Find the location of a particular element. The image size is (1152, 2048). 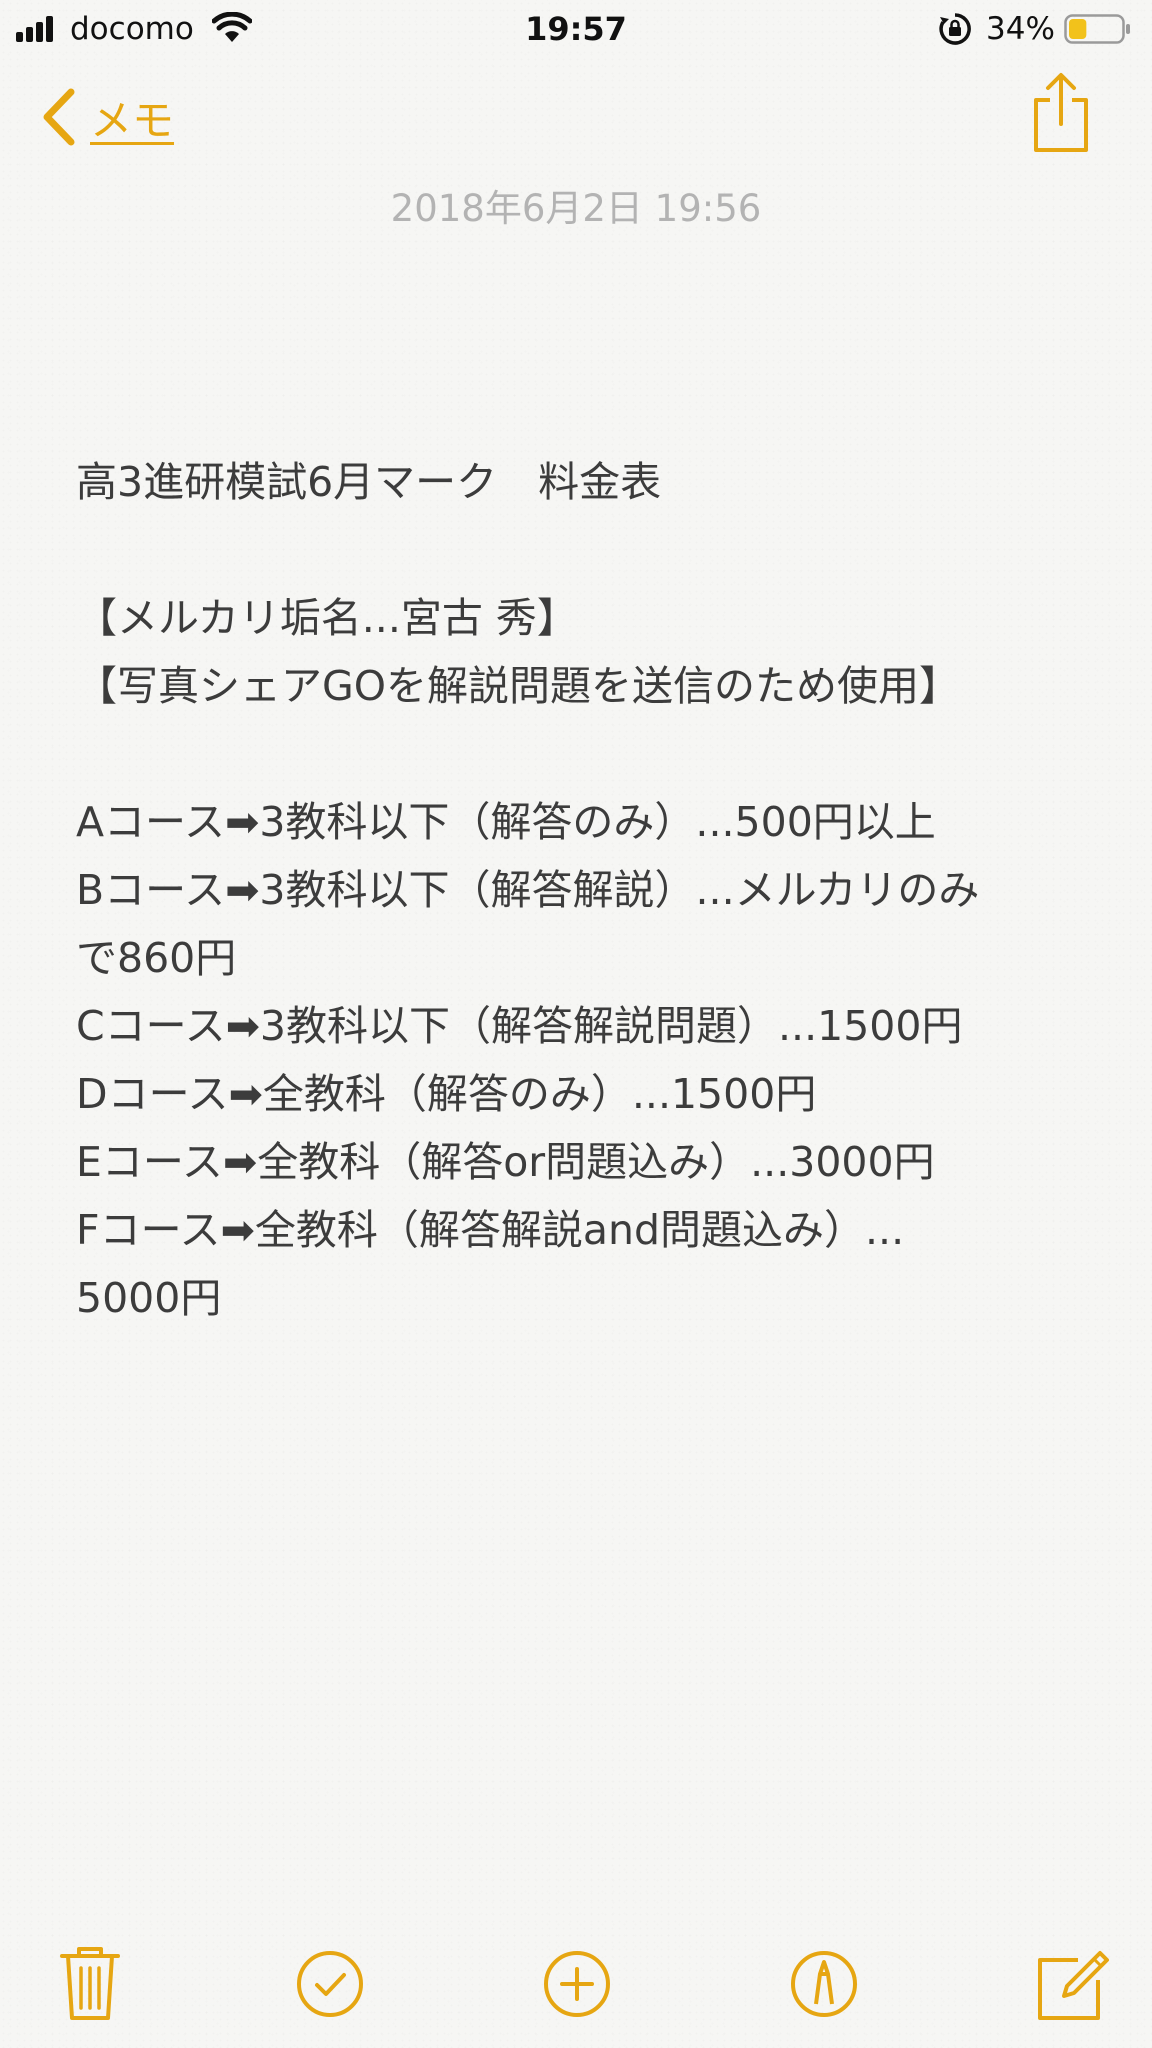

status-bar: docomo 19:57 34% is located at coordinates (576, 29).